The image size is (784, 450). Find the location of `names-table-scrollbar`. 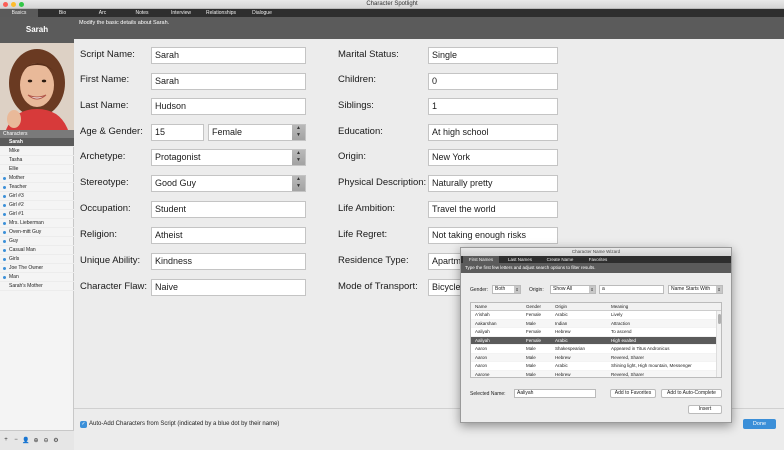

names-table-scrollbar is located at coordinates (718, 344).